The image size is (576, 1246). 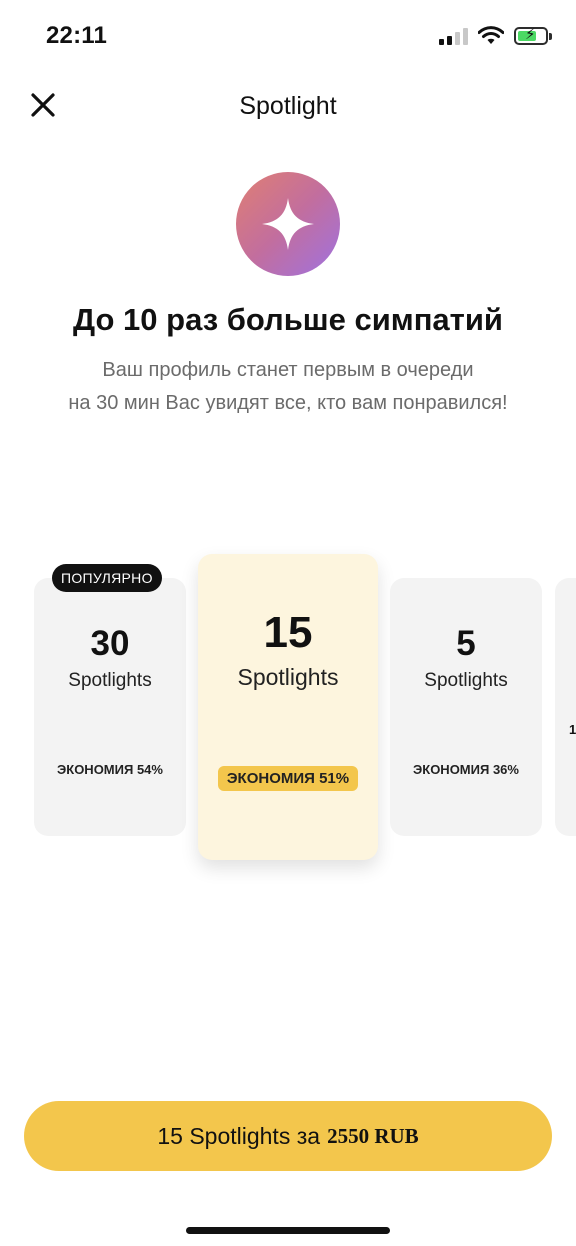 What do you see at coordinates (288, 707) in the screenshot?
I see `package-card-15-selected: 15 Spotlights ЭКОНОМИЯ 51%` at bounding box center [288, 707].